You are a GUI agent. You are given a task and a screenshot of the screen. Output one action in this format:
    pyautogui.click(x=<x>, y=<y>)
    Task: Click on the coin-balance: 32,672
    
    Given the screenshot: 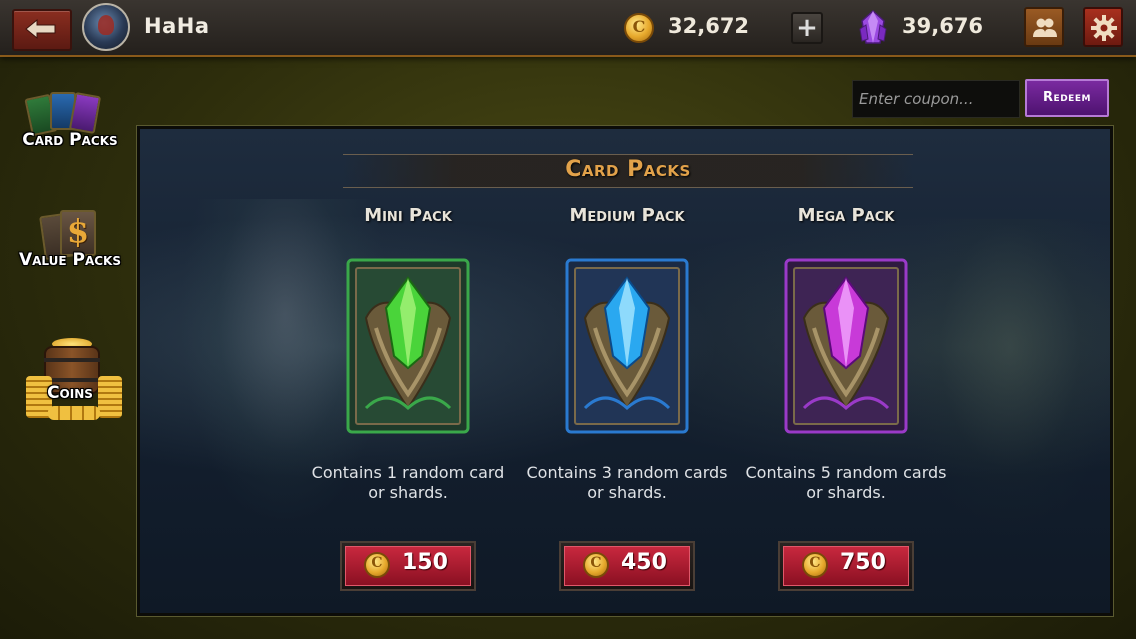 What is the action you would take?
    pyautogui.click(x=709, y=26)
    